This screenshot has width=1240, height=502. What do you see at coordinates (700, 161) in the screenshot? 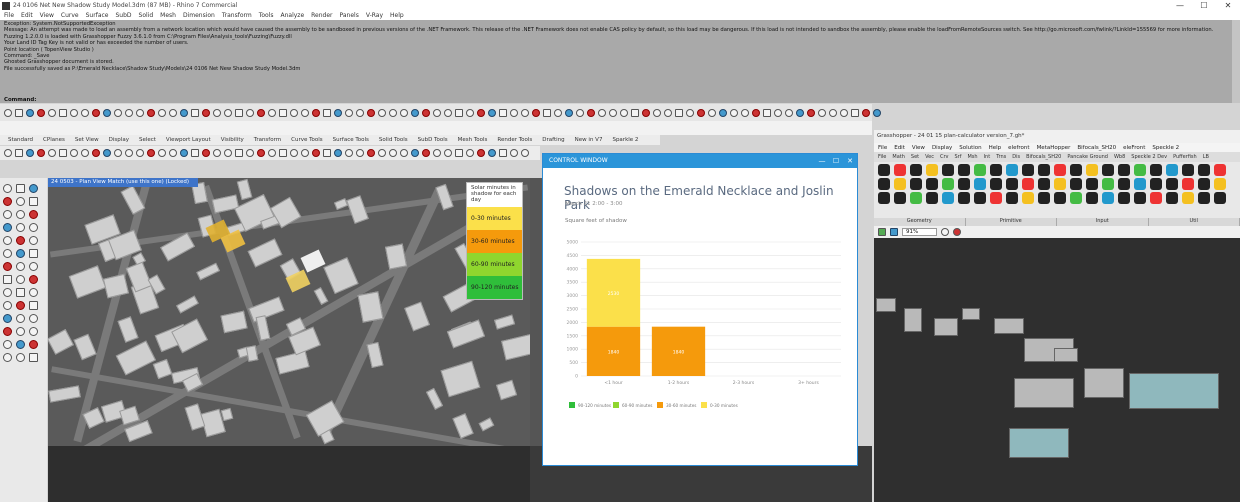
I see `control-window-title-bar: CONTROL WINDOW — ☐ ✕` at bounding box center [700, 161].